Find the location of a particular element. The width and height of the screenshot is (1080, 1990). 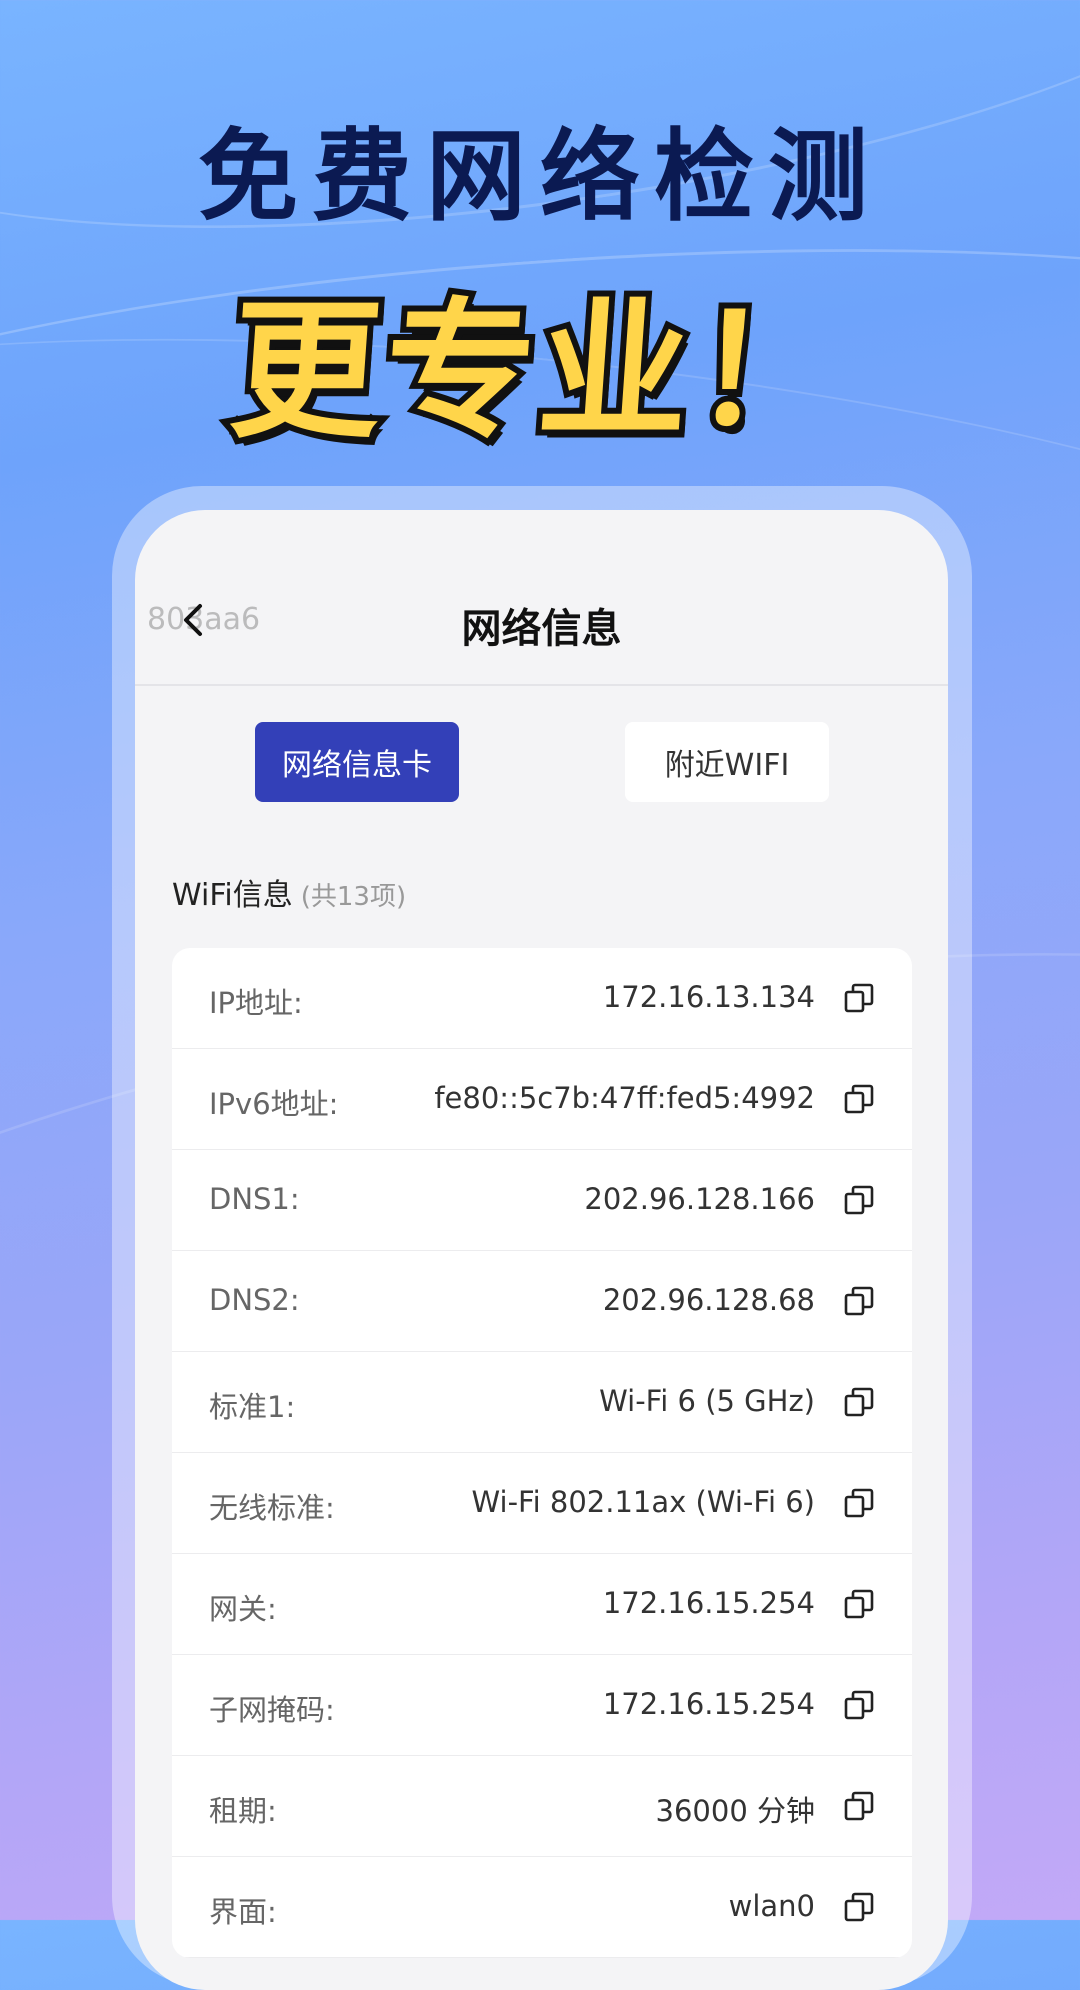

row-value: Wi-Fi 802.11ax (Wi-Fi 6) is located at coordinates (643, 1502).